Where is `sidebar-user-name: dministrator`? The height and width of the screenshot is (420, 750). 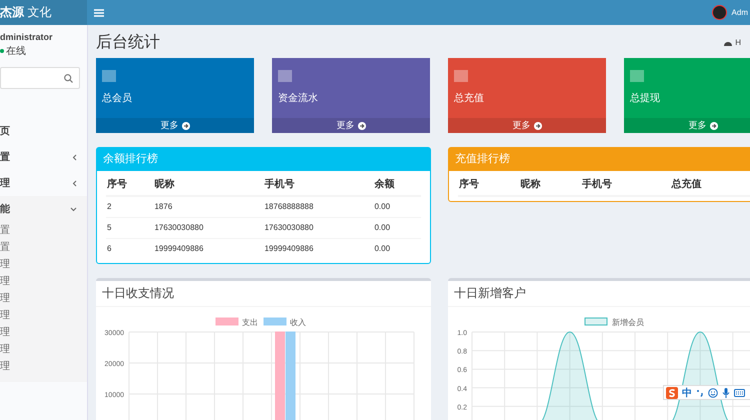
sidebar-user-name: dministrator is located at coordinates (27, 37).